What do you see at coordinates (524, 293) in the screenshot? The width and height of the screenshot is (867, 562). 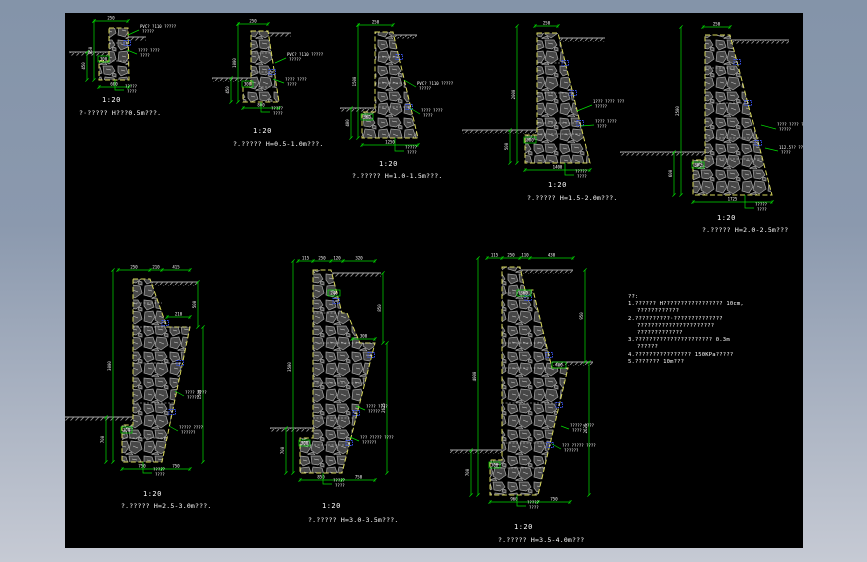 I see `dim-label: 360` at bounding box center [524, 293].